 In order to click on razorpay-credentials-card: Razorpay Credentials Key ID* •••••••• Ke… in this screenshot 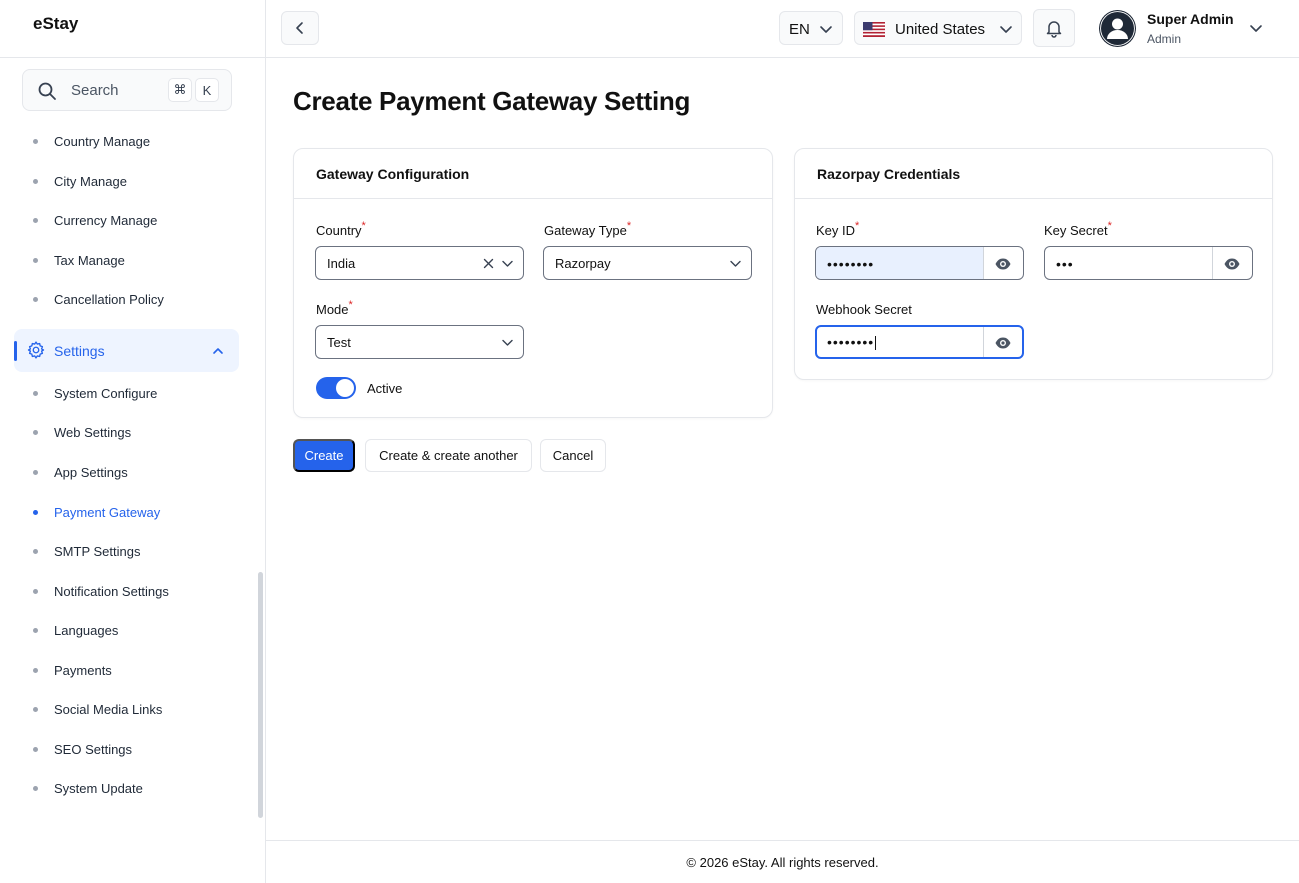, I will do `click(1033, 264)`.